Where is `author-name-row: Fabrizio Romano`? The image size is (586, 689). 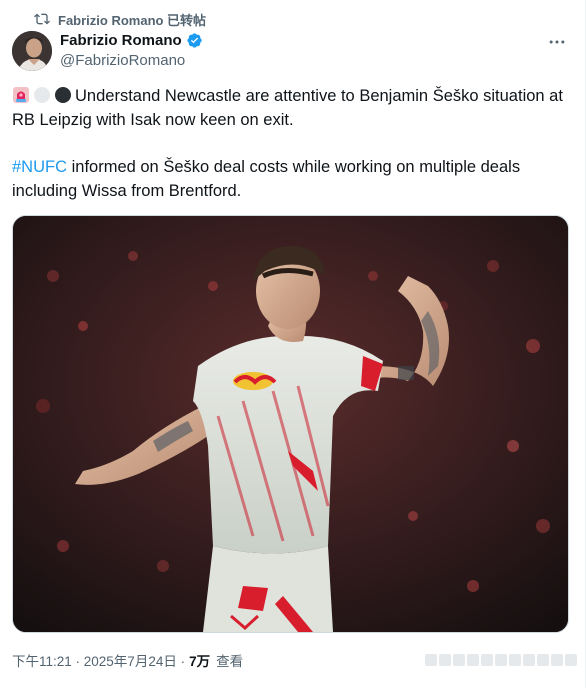 author-name-row: Fabrizio Romano is located at coordinates (131, 40).